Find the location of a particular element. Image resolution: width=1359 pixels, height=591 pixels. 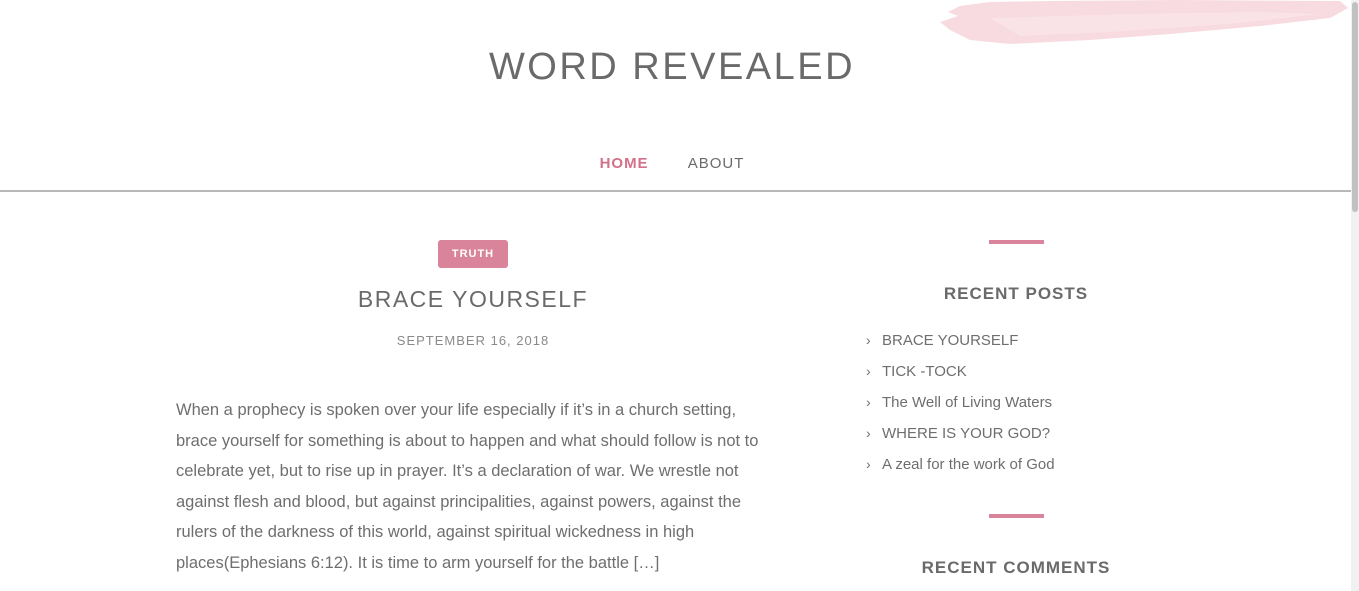

site-title: WORD REVEALED is located at coordinates (672, 67).